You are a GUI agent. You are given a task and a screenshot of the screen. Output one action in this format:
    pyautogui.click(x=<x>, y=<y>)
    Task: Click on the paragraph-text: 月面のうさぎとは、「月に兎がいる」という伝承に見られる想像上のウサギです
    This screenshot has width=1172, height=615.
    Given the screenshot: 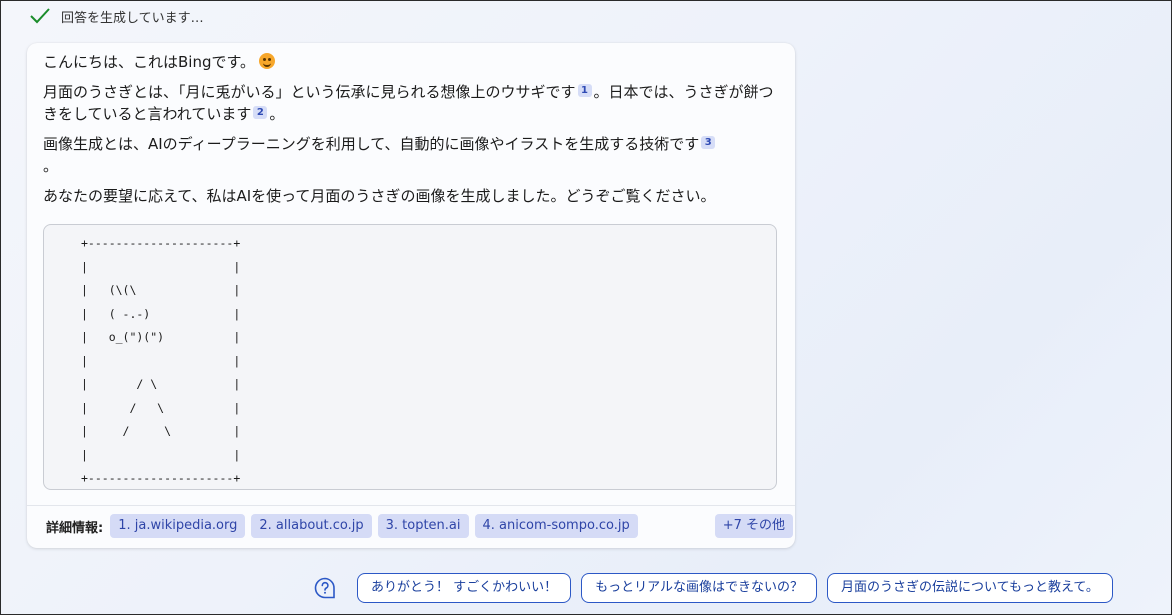 What is the action you would take?
    pyautogui.click(x=309, y=92)
    